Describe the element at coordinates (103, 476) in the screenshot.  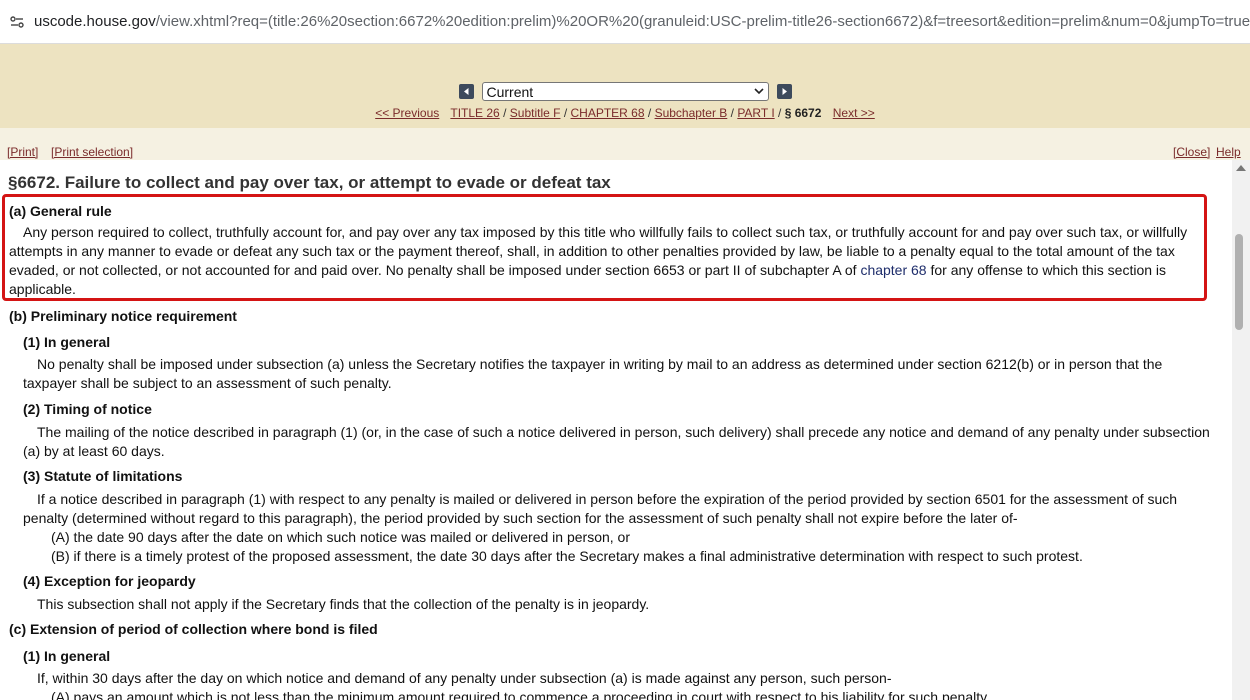
I see `paragraph-b3-heading: (3) Statute of limitations` at that location.